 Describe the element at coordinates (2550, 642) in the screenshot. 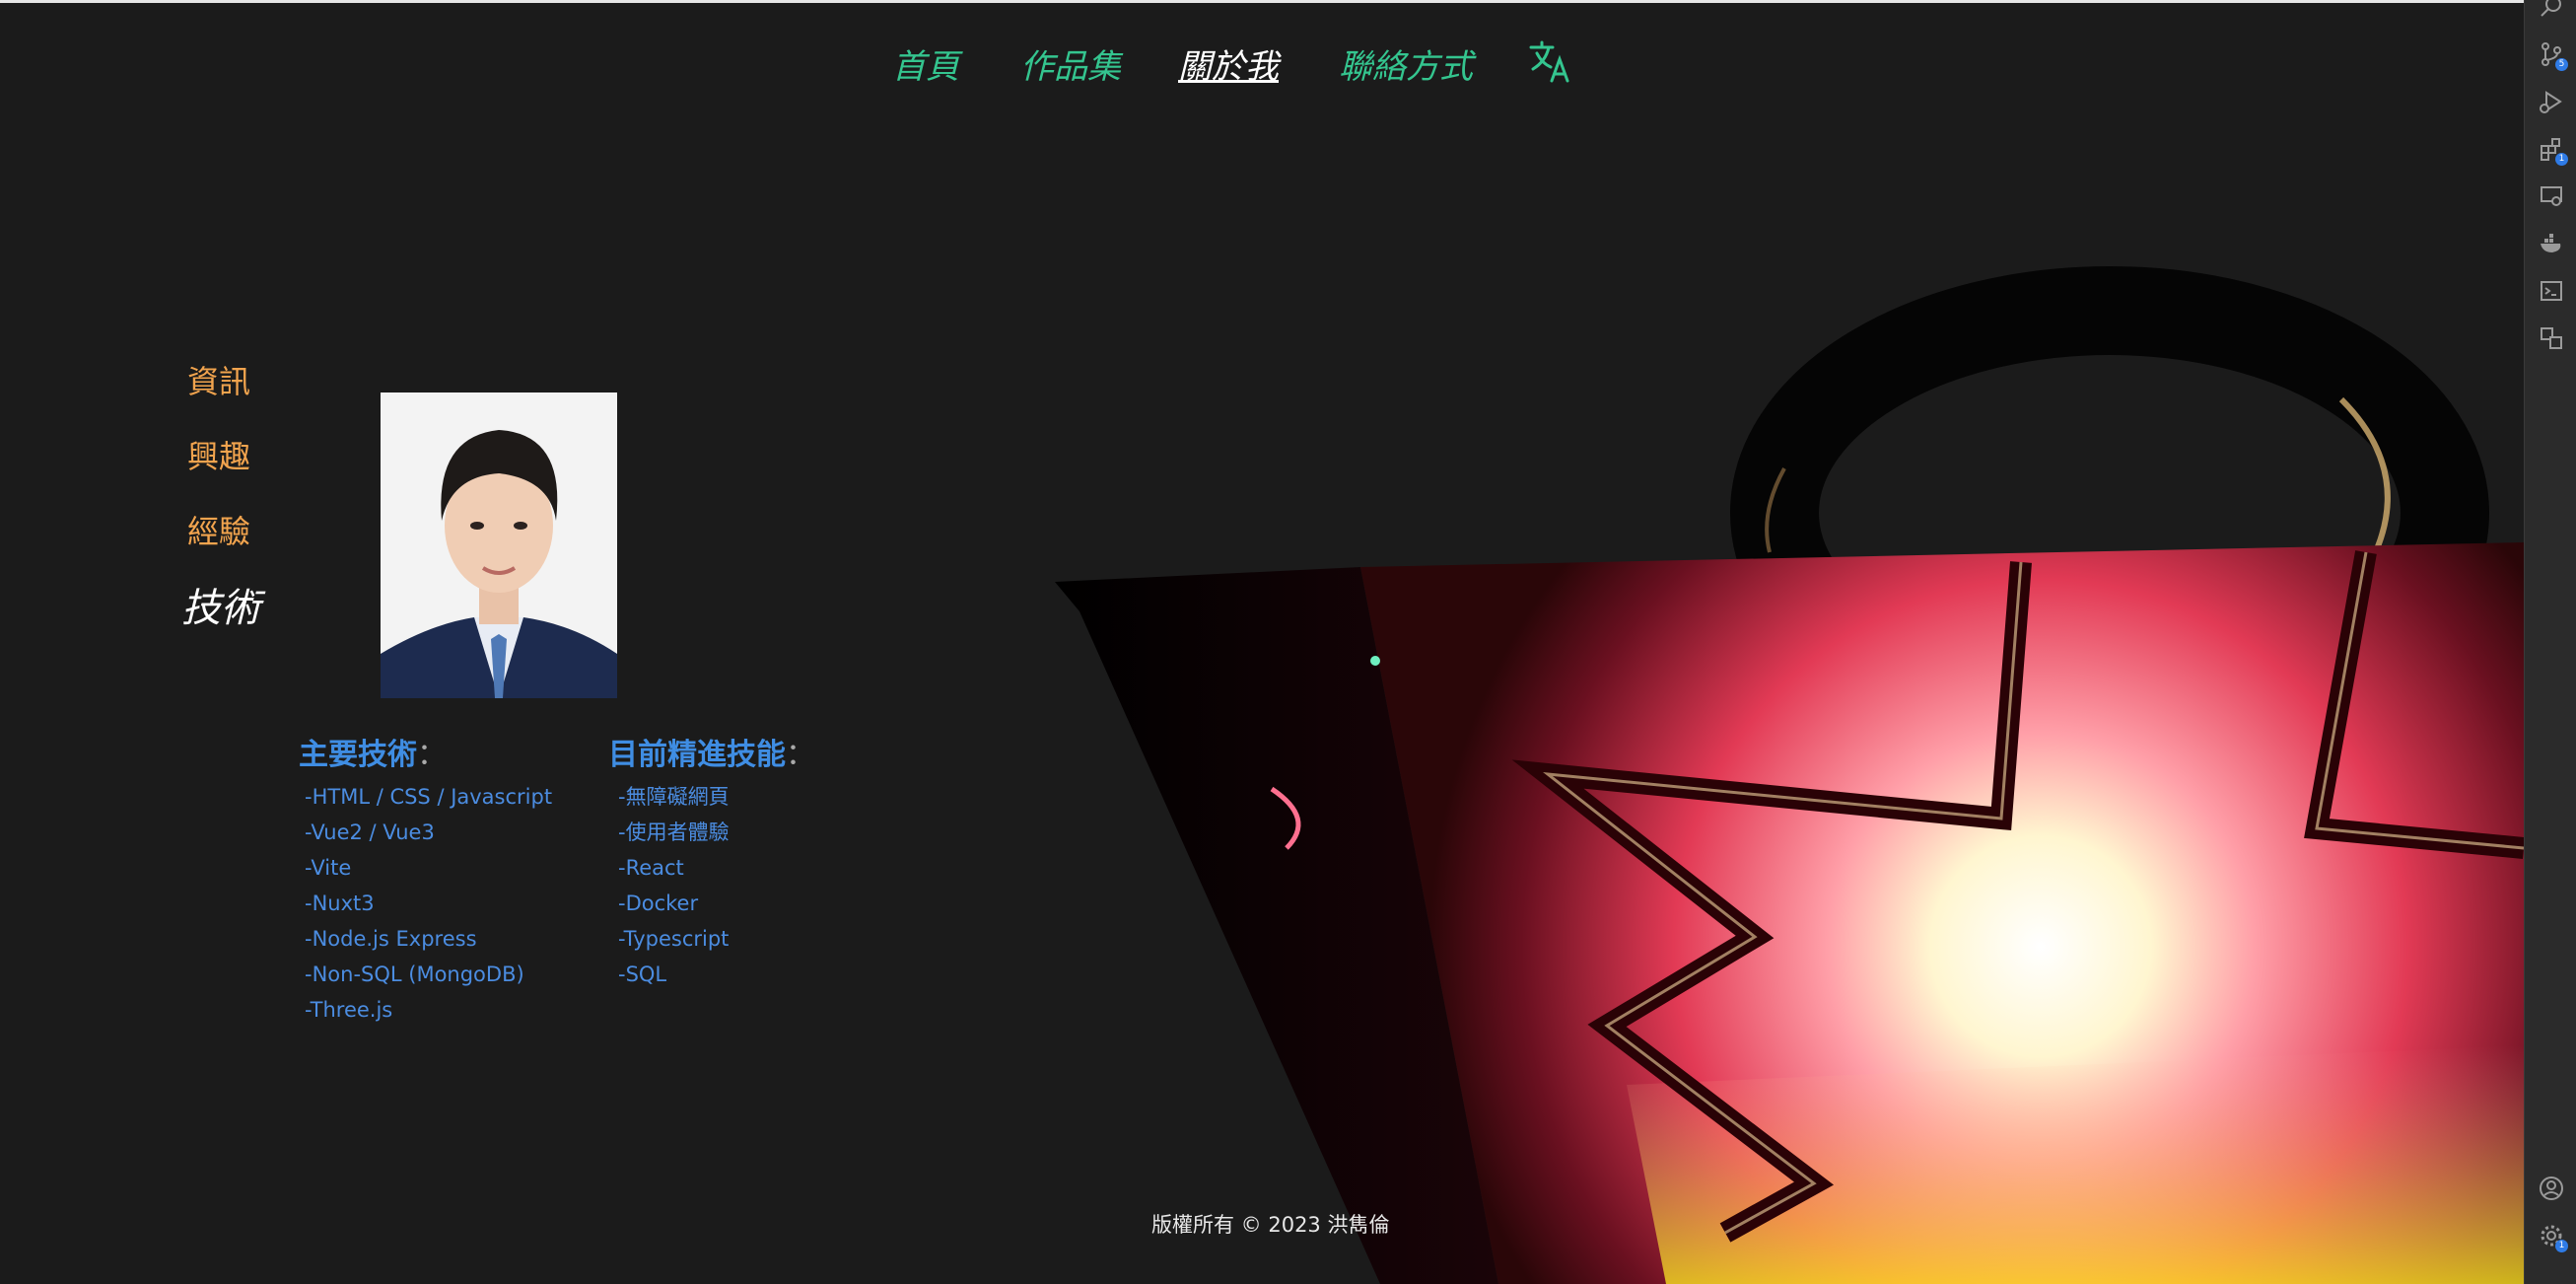

I see `activity-bar: 5 1 1` at that location.